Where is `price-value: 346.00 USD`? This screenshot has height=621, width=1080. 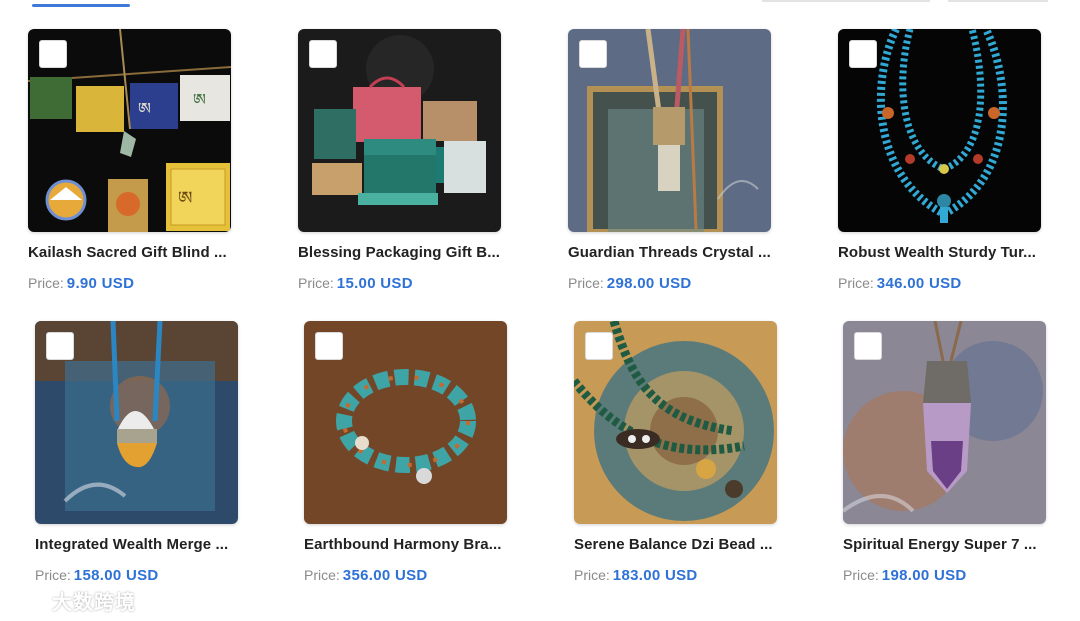
price-value: 346.00 USD is located at coordinates (919, 283).